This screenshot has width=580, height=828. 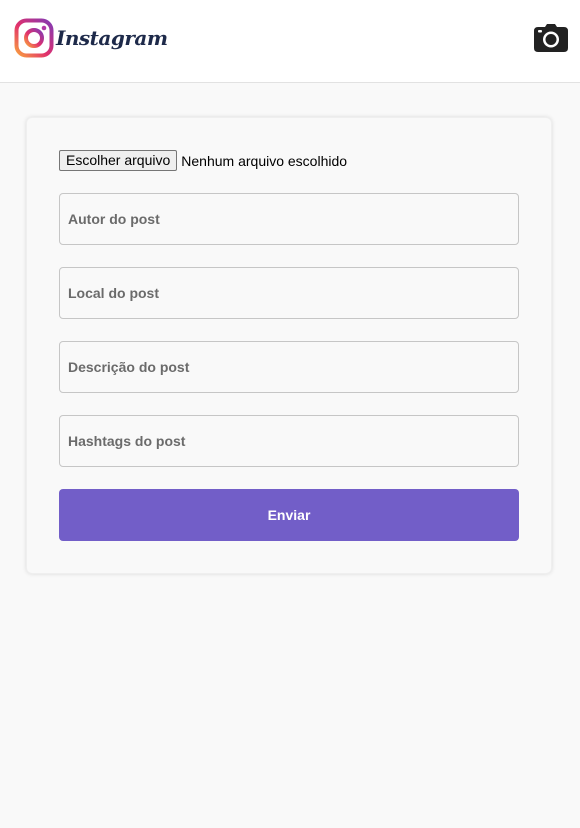 What do you see at coordinates (289, 441) in the screenshot?
I see `hashtags-input` at bounding box center [289, 441].